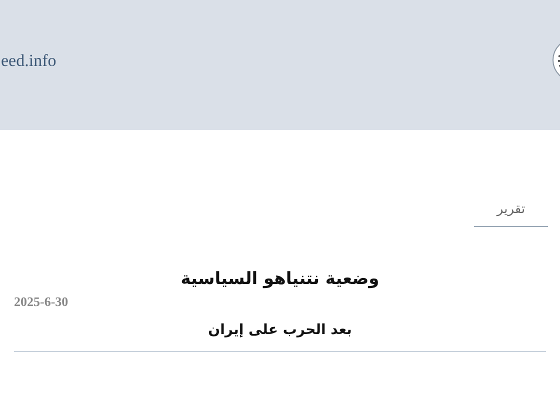 The image size is (560, 407). What do you see at coordinates (280, 279) in the screenshot?
I see `article-title: وضعية نتنياهو السياسية` at bounding box center [280, 279].